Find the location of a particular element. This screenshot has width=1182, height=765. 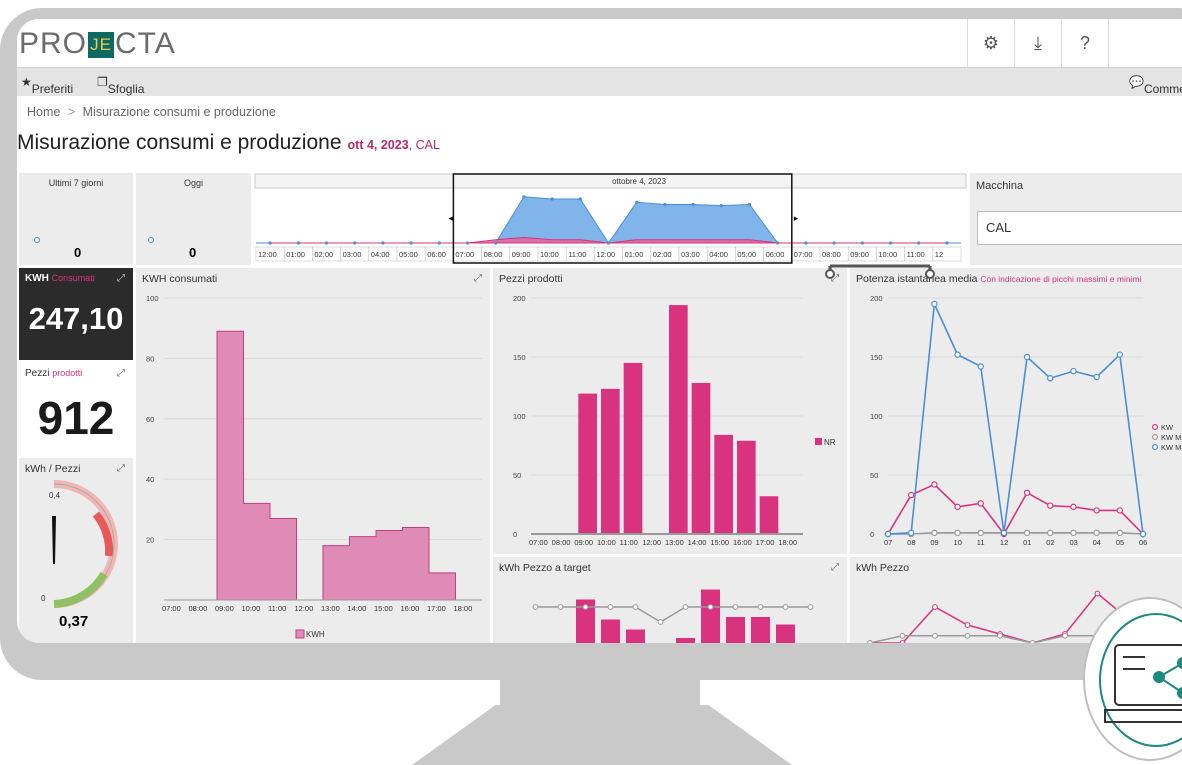

y-tick-label: 80 is located at coordinates (150, 358).